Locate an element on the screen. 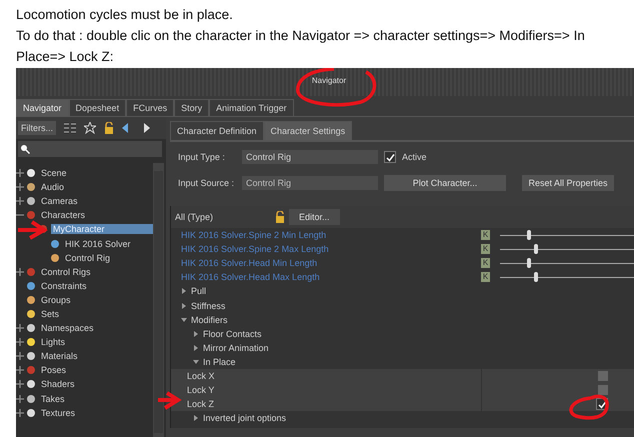  instruction-text: To do that : double clic on the character in the Navigator => character settings=> Modifiers=> In Place=> Lock Z: is located at coordinates (301, 46).